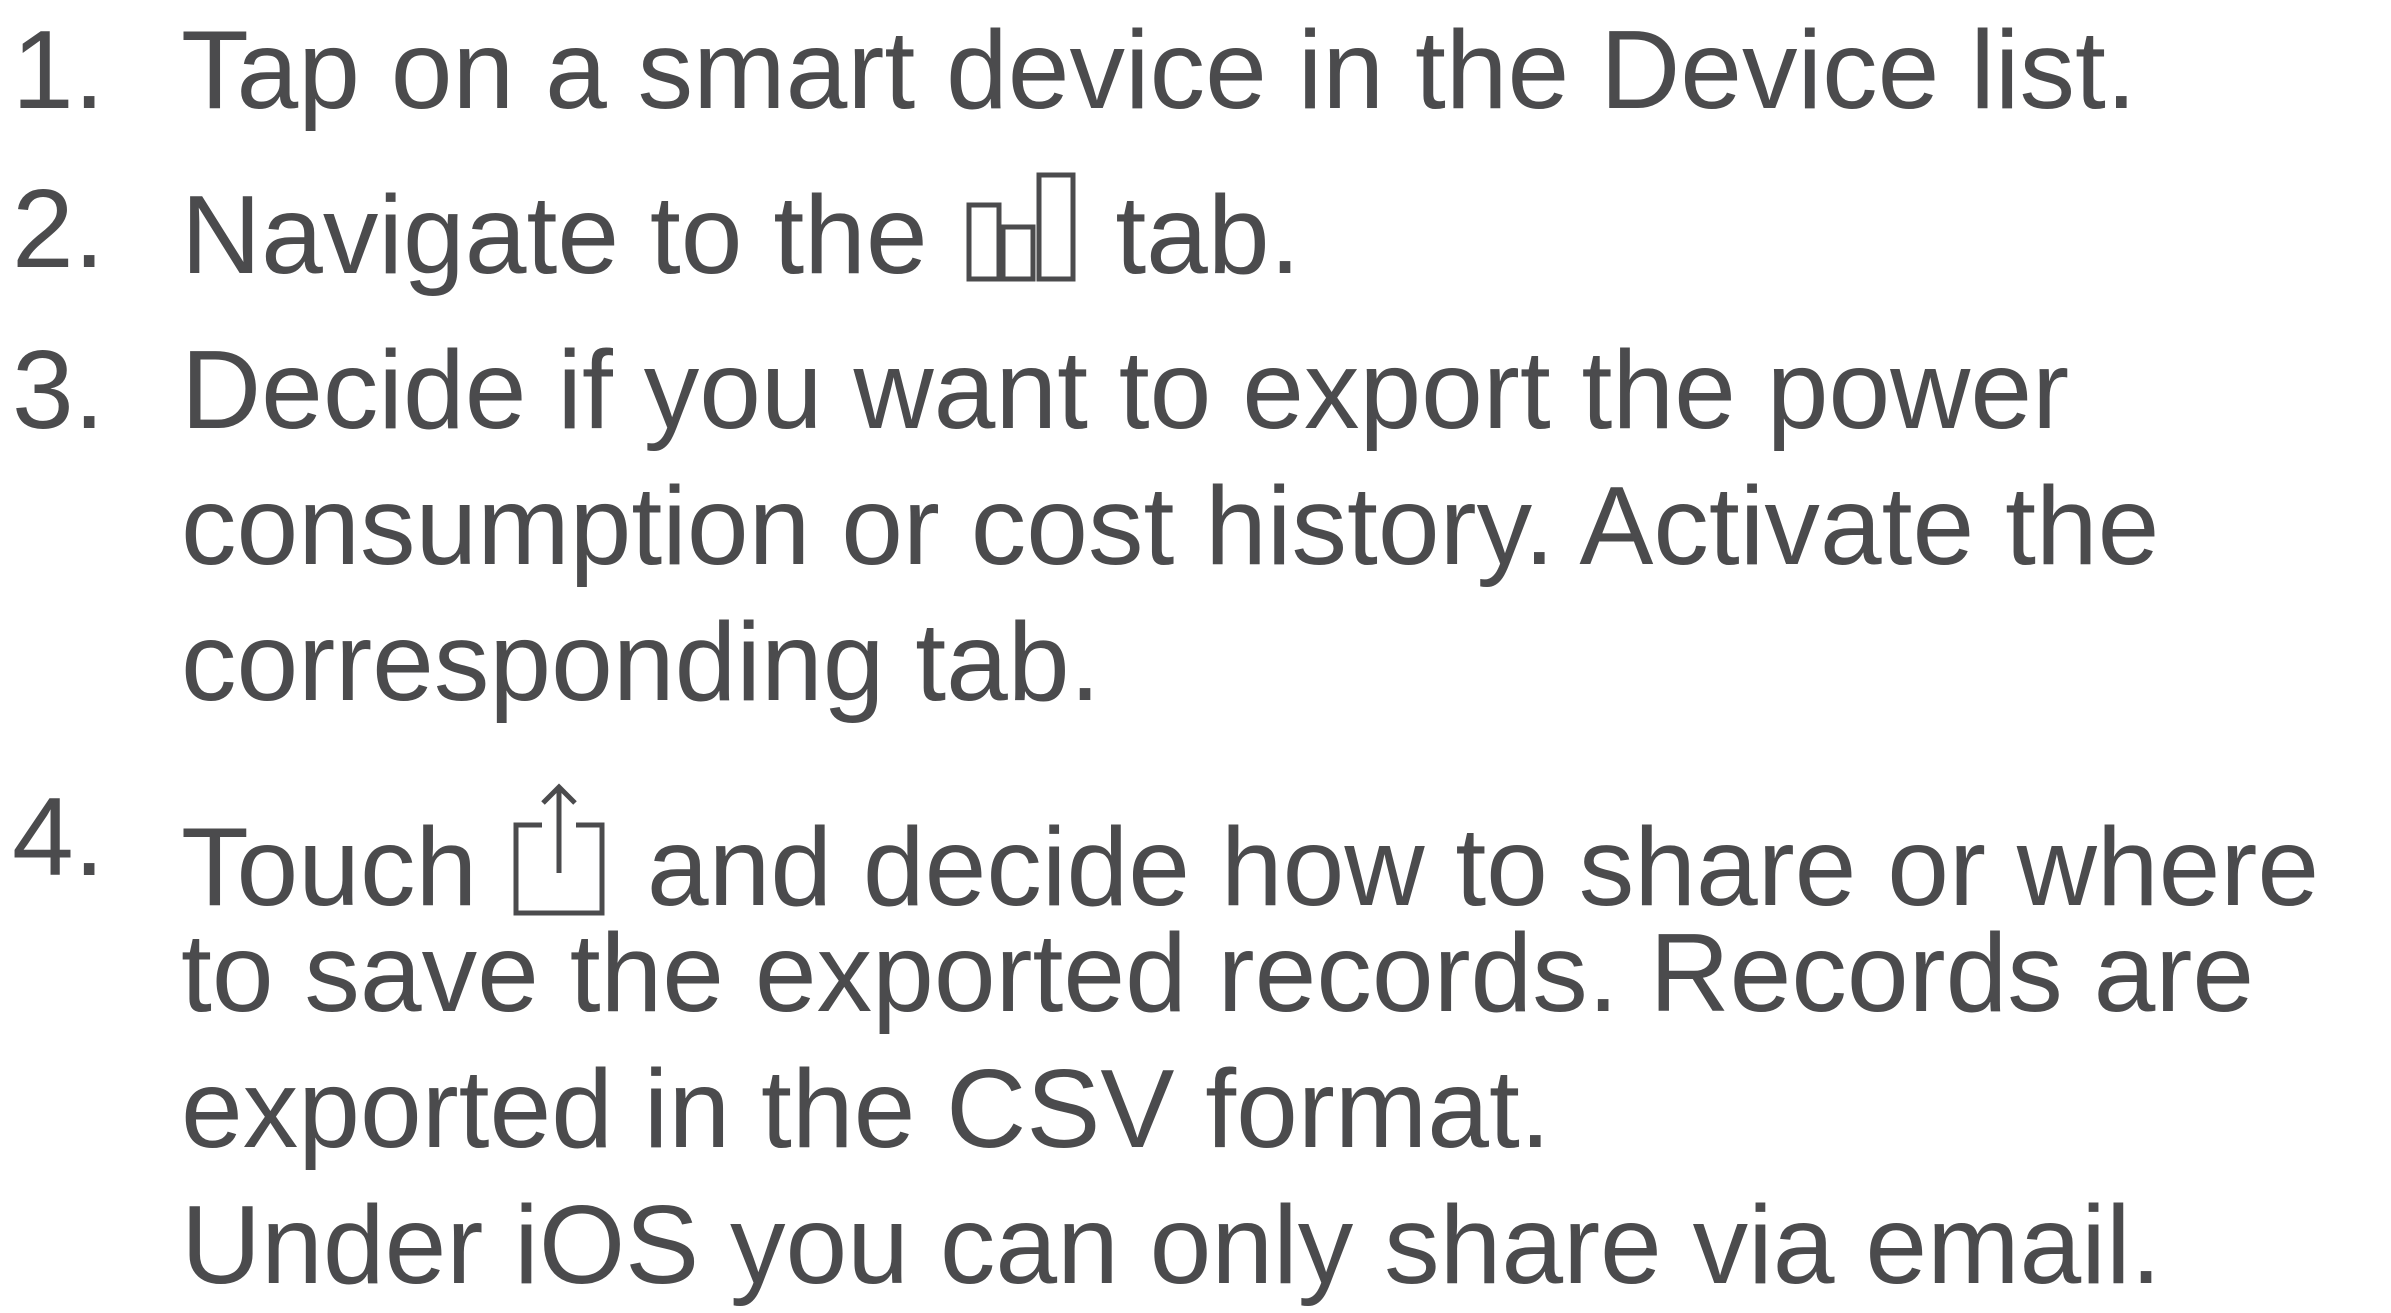 The height and width of the screenshot is (1313, 2391). I want to click on step-line: Under iOS you can only share via email., so click(1171, 1245).